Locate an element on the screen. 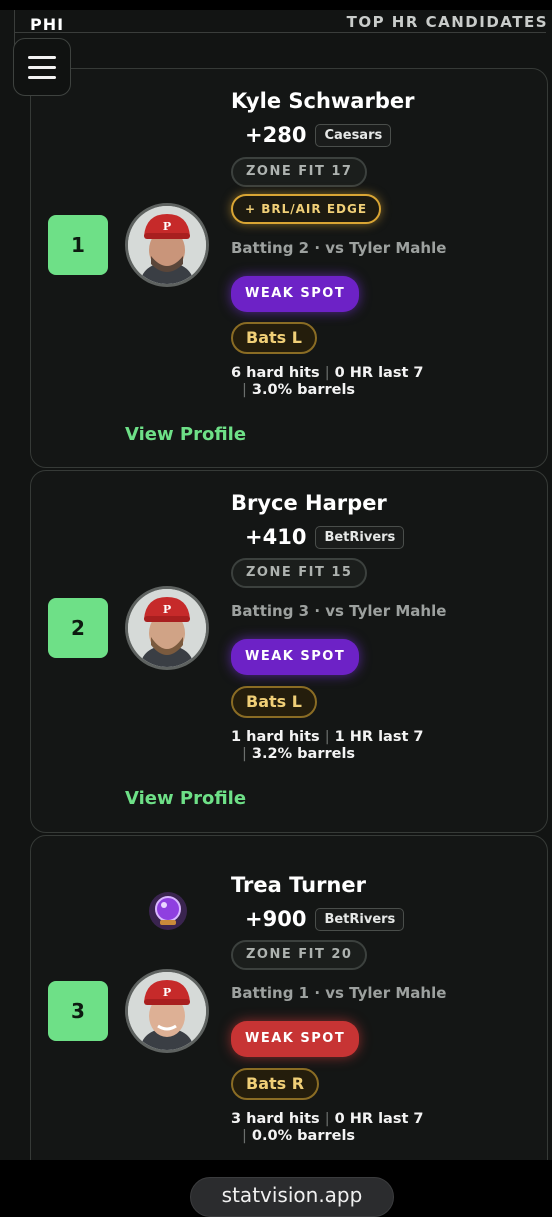 The image size is (552, 1217). odds-value: +410 is located at coordinates (276, 537).